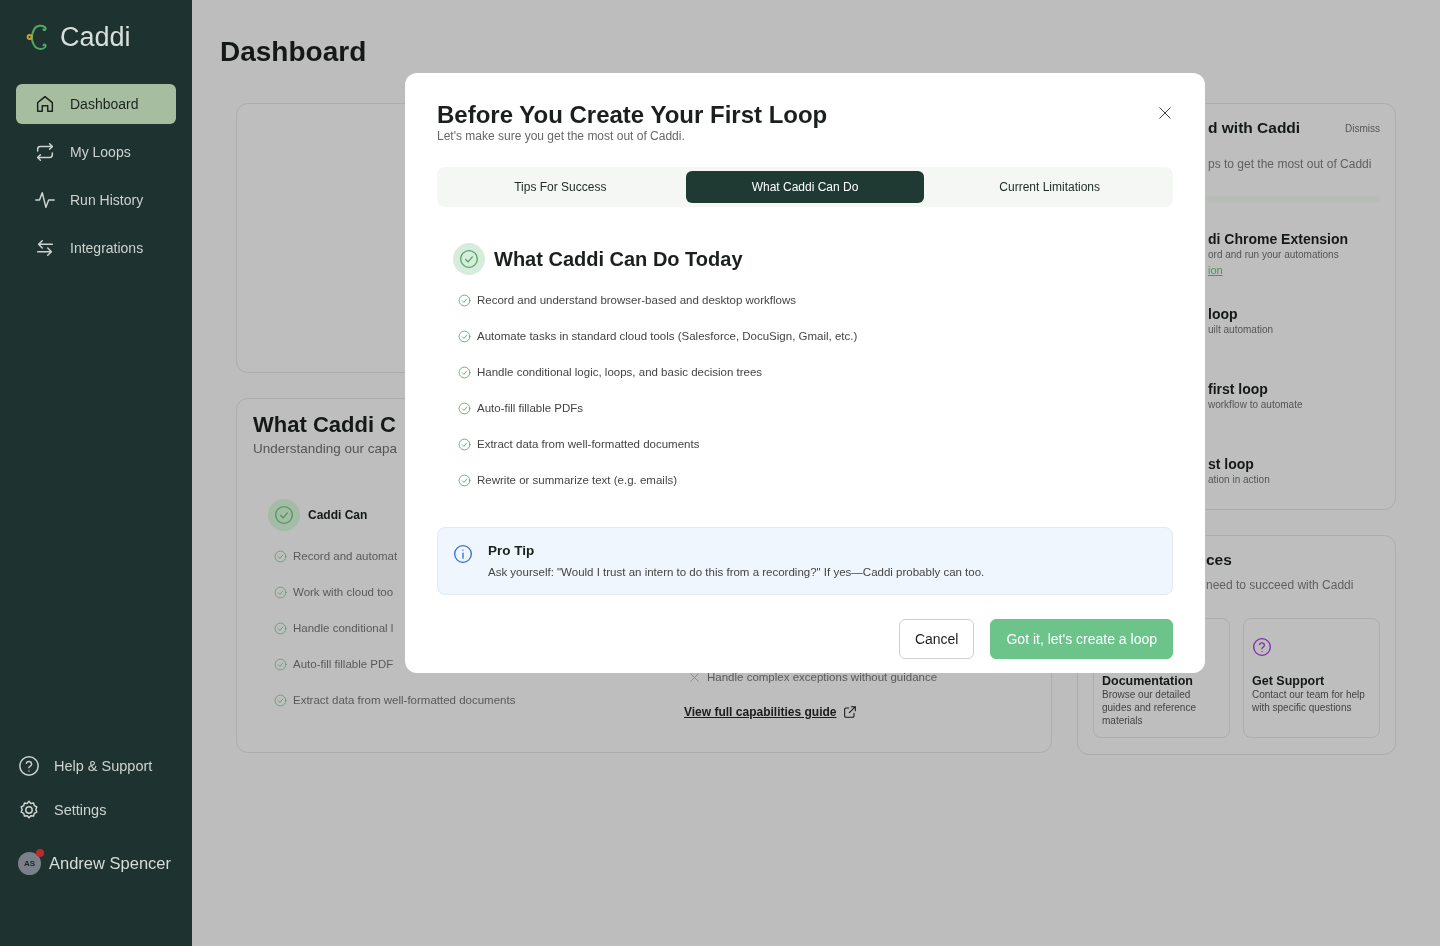 The image size is (1440, 946). Describe the element at coordinates (96, 248) in the screenshot. I see `nav-item: Integrations` at that location.